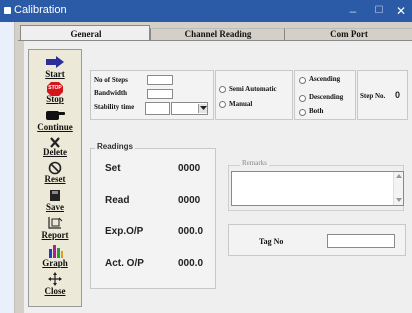 Image resolution: width=412 pixels, height=313 pixels. Describe the element at coordinates (55, 62) in the screenshot. I see `arrow-right-icon` at that location.